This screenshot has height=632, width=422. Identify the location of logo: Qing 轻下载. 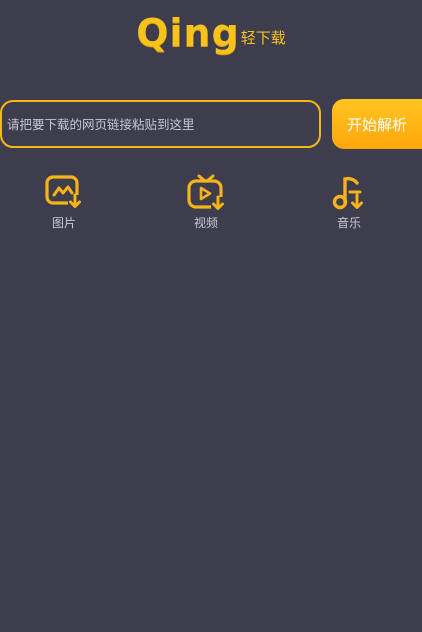
(211, 33).